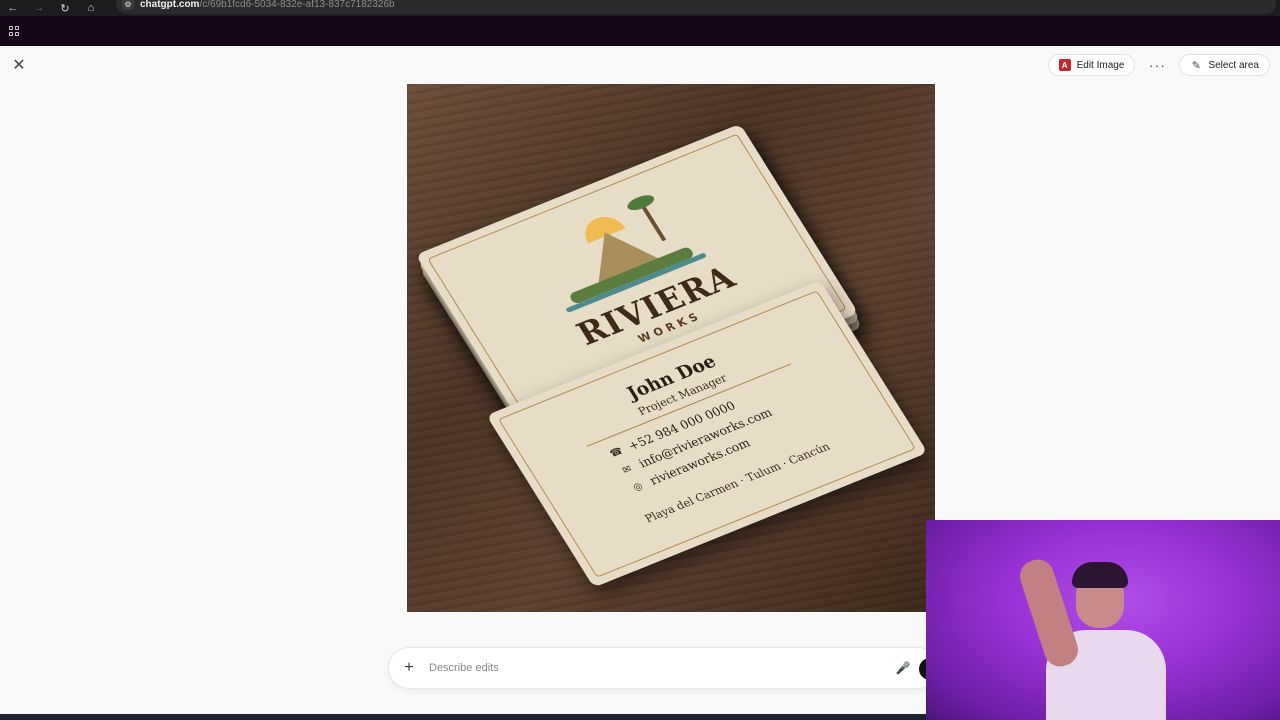 This screenshot has height=720, width=1280. Describe the element at coordinates (13, 8) in the screenshot. I see `arrow-left-icon: ←` at that location.